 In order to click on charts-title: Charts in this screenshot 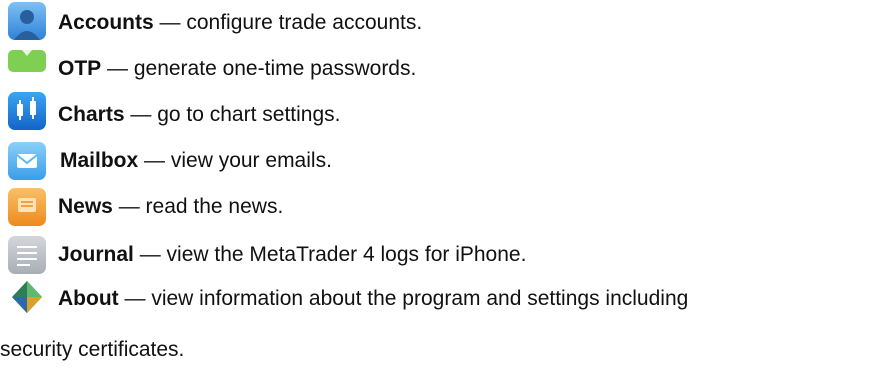, I will do `click(91, 114)`.